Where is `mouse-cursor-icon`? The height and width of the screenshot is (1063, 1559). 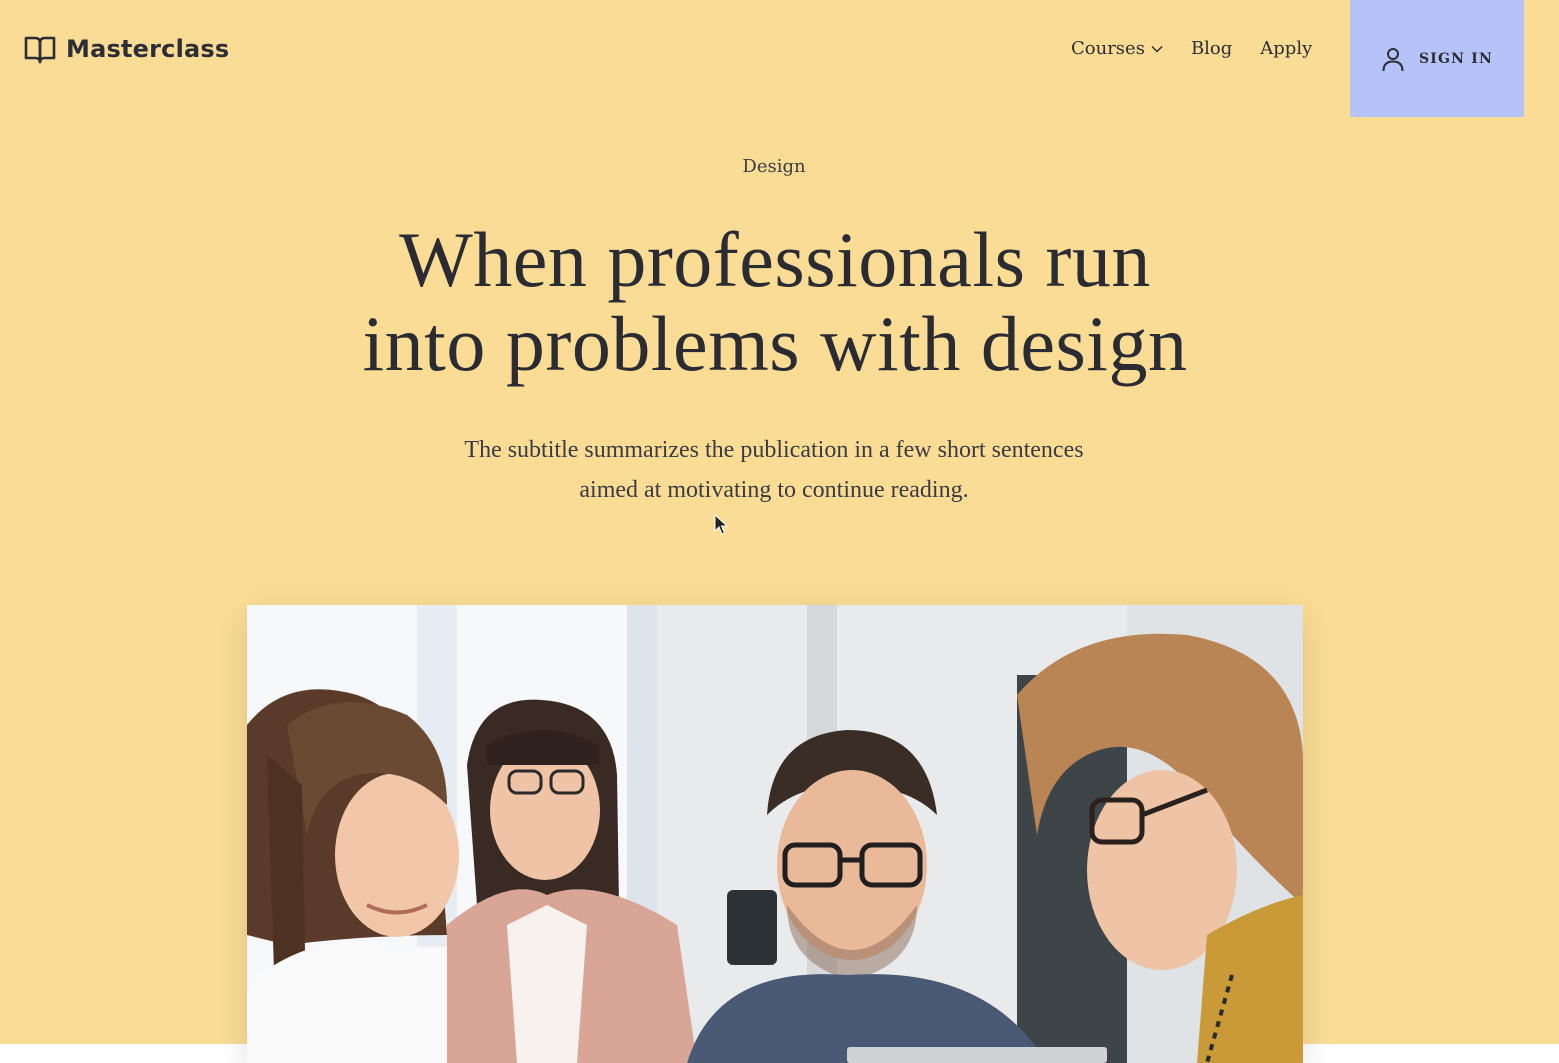
mouse-cursor-icon is located at coordinates (721, 526).